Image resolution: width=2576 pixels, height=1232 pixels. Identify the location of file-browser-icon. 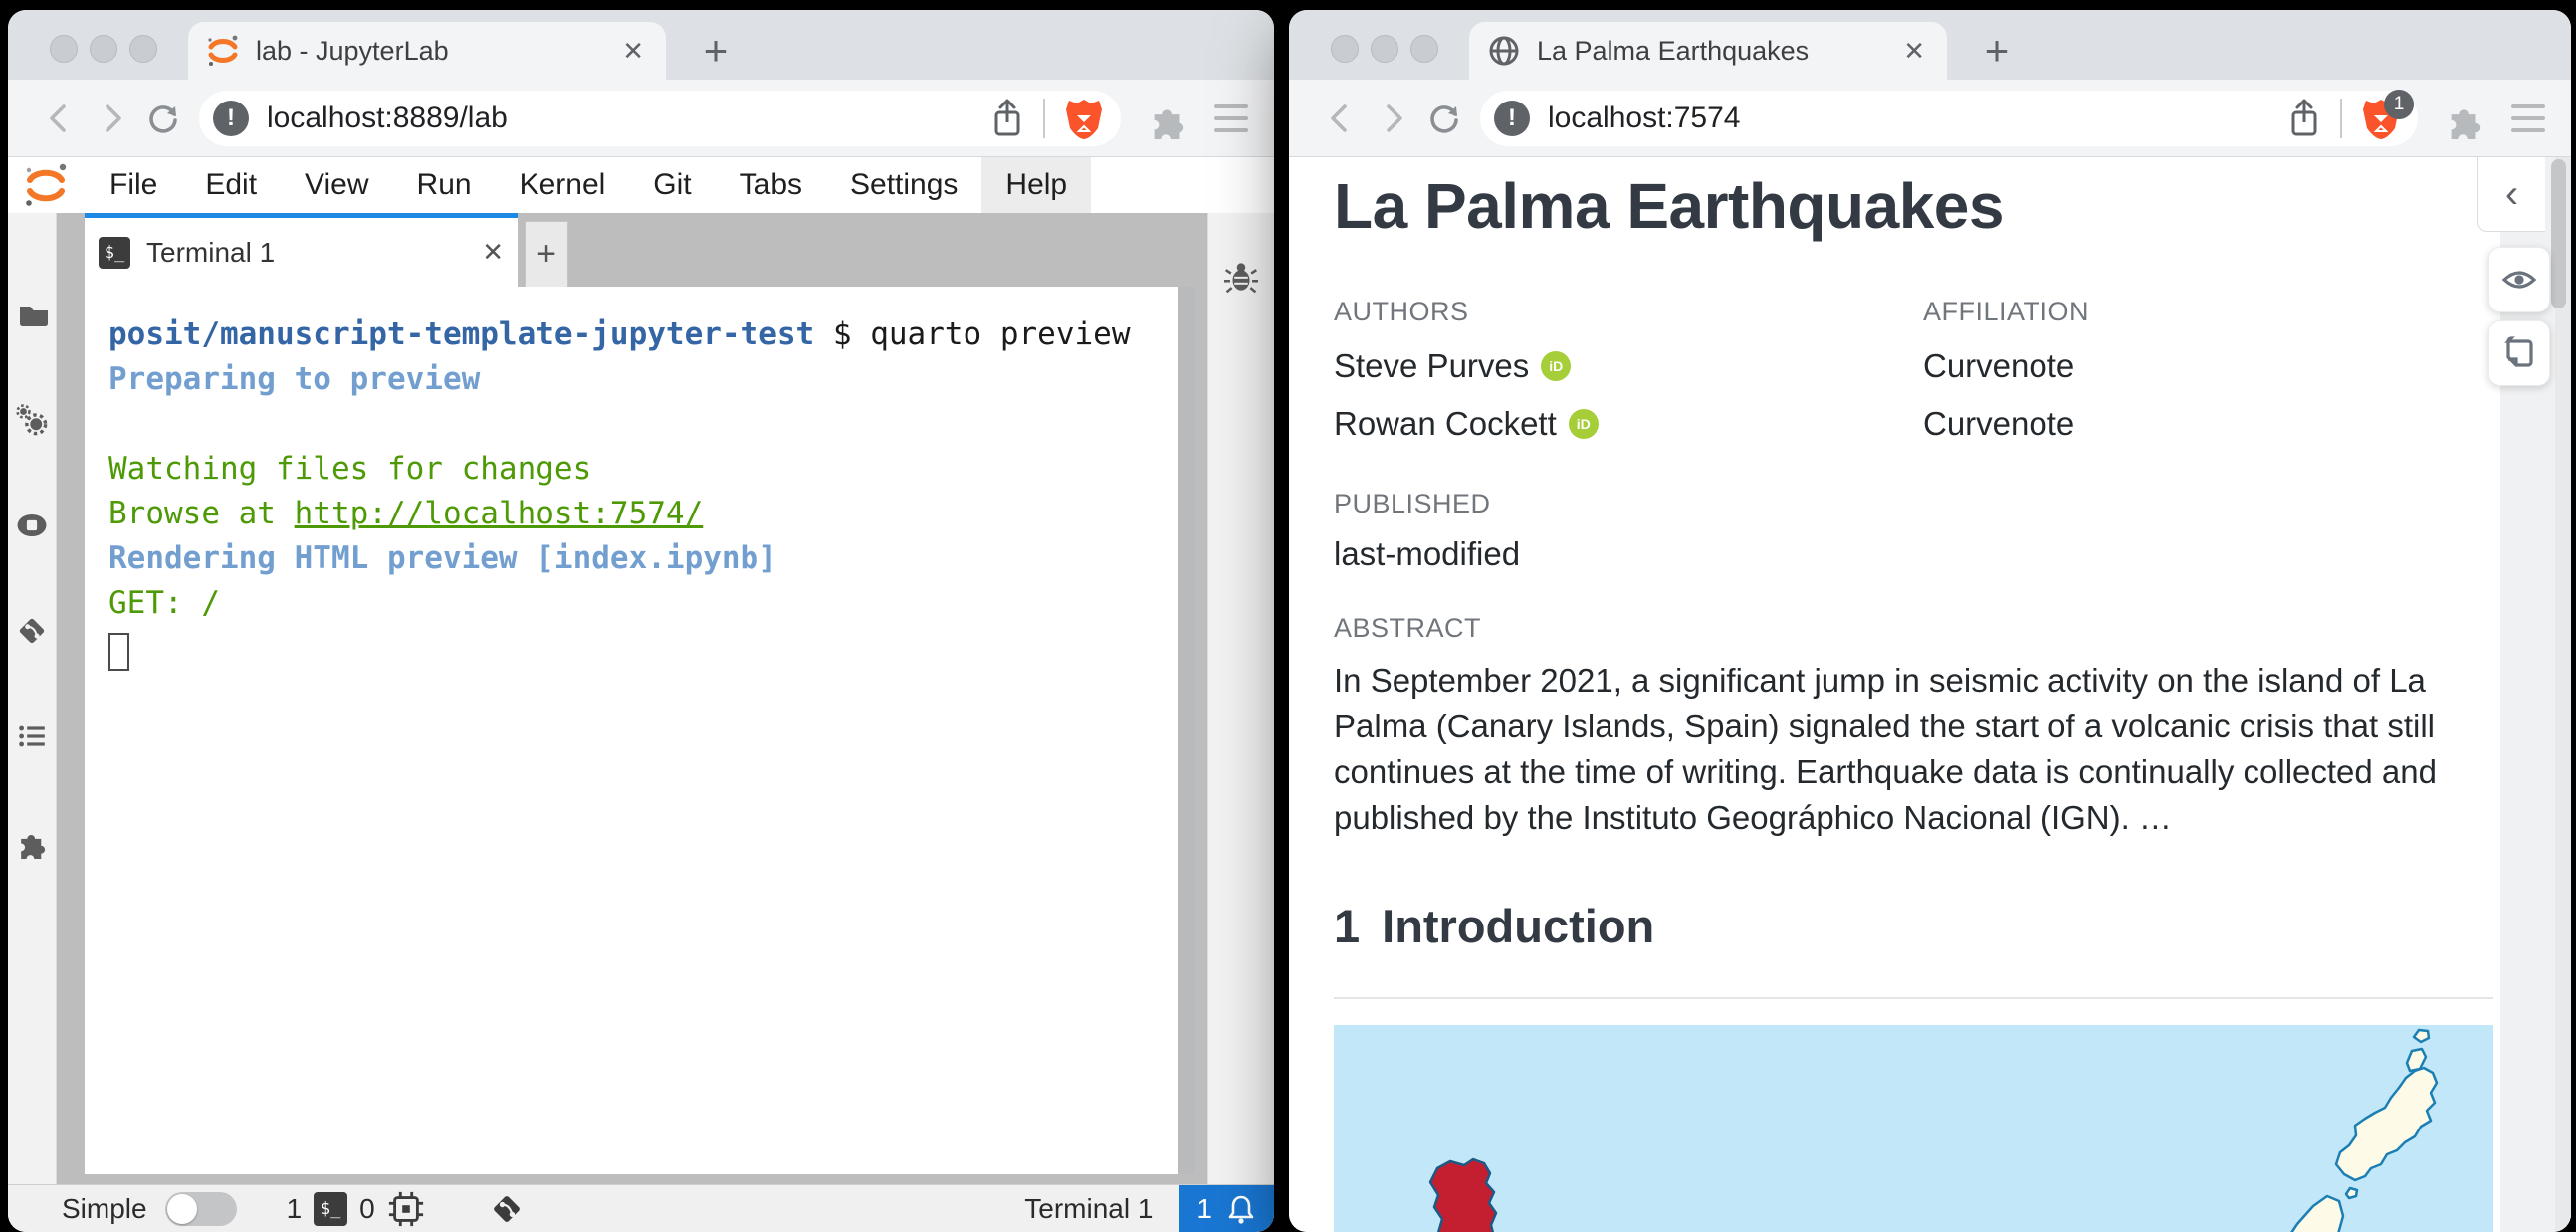
(32, 315).